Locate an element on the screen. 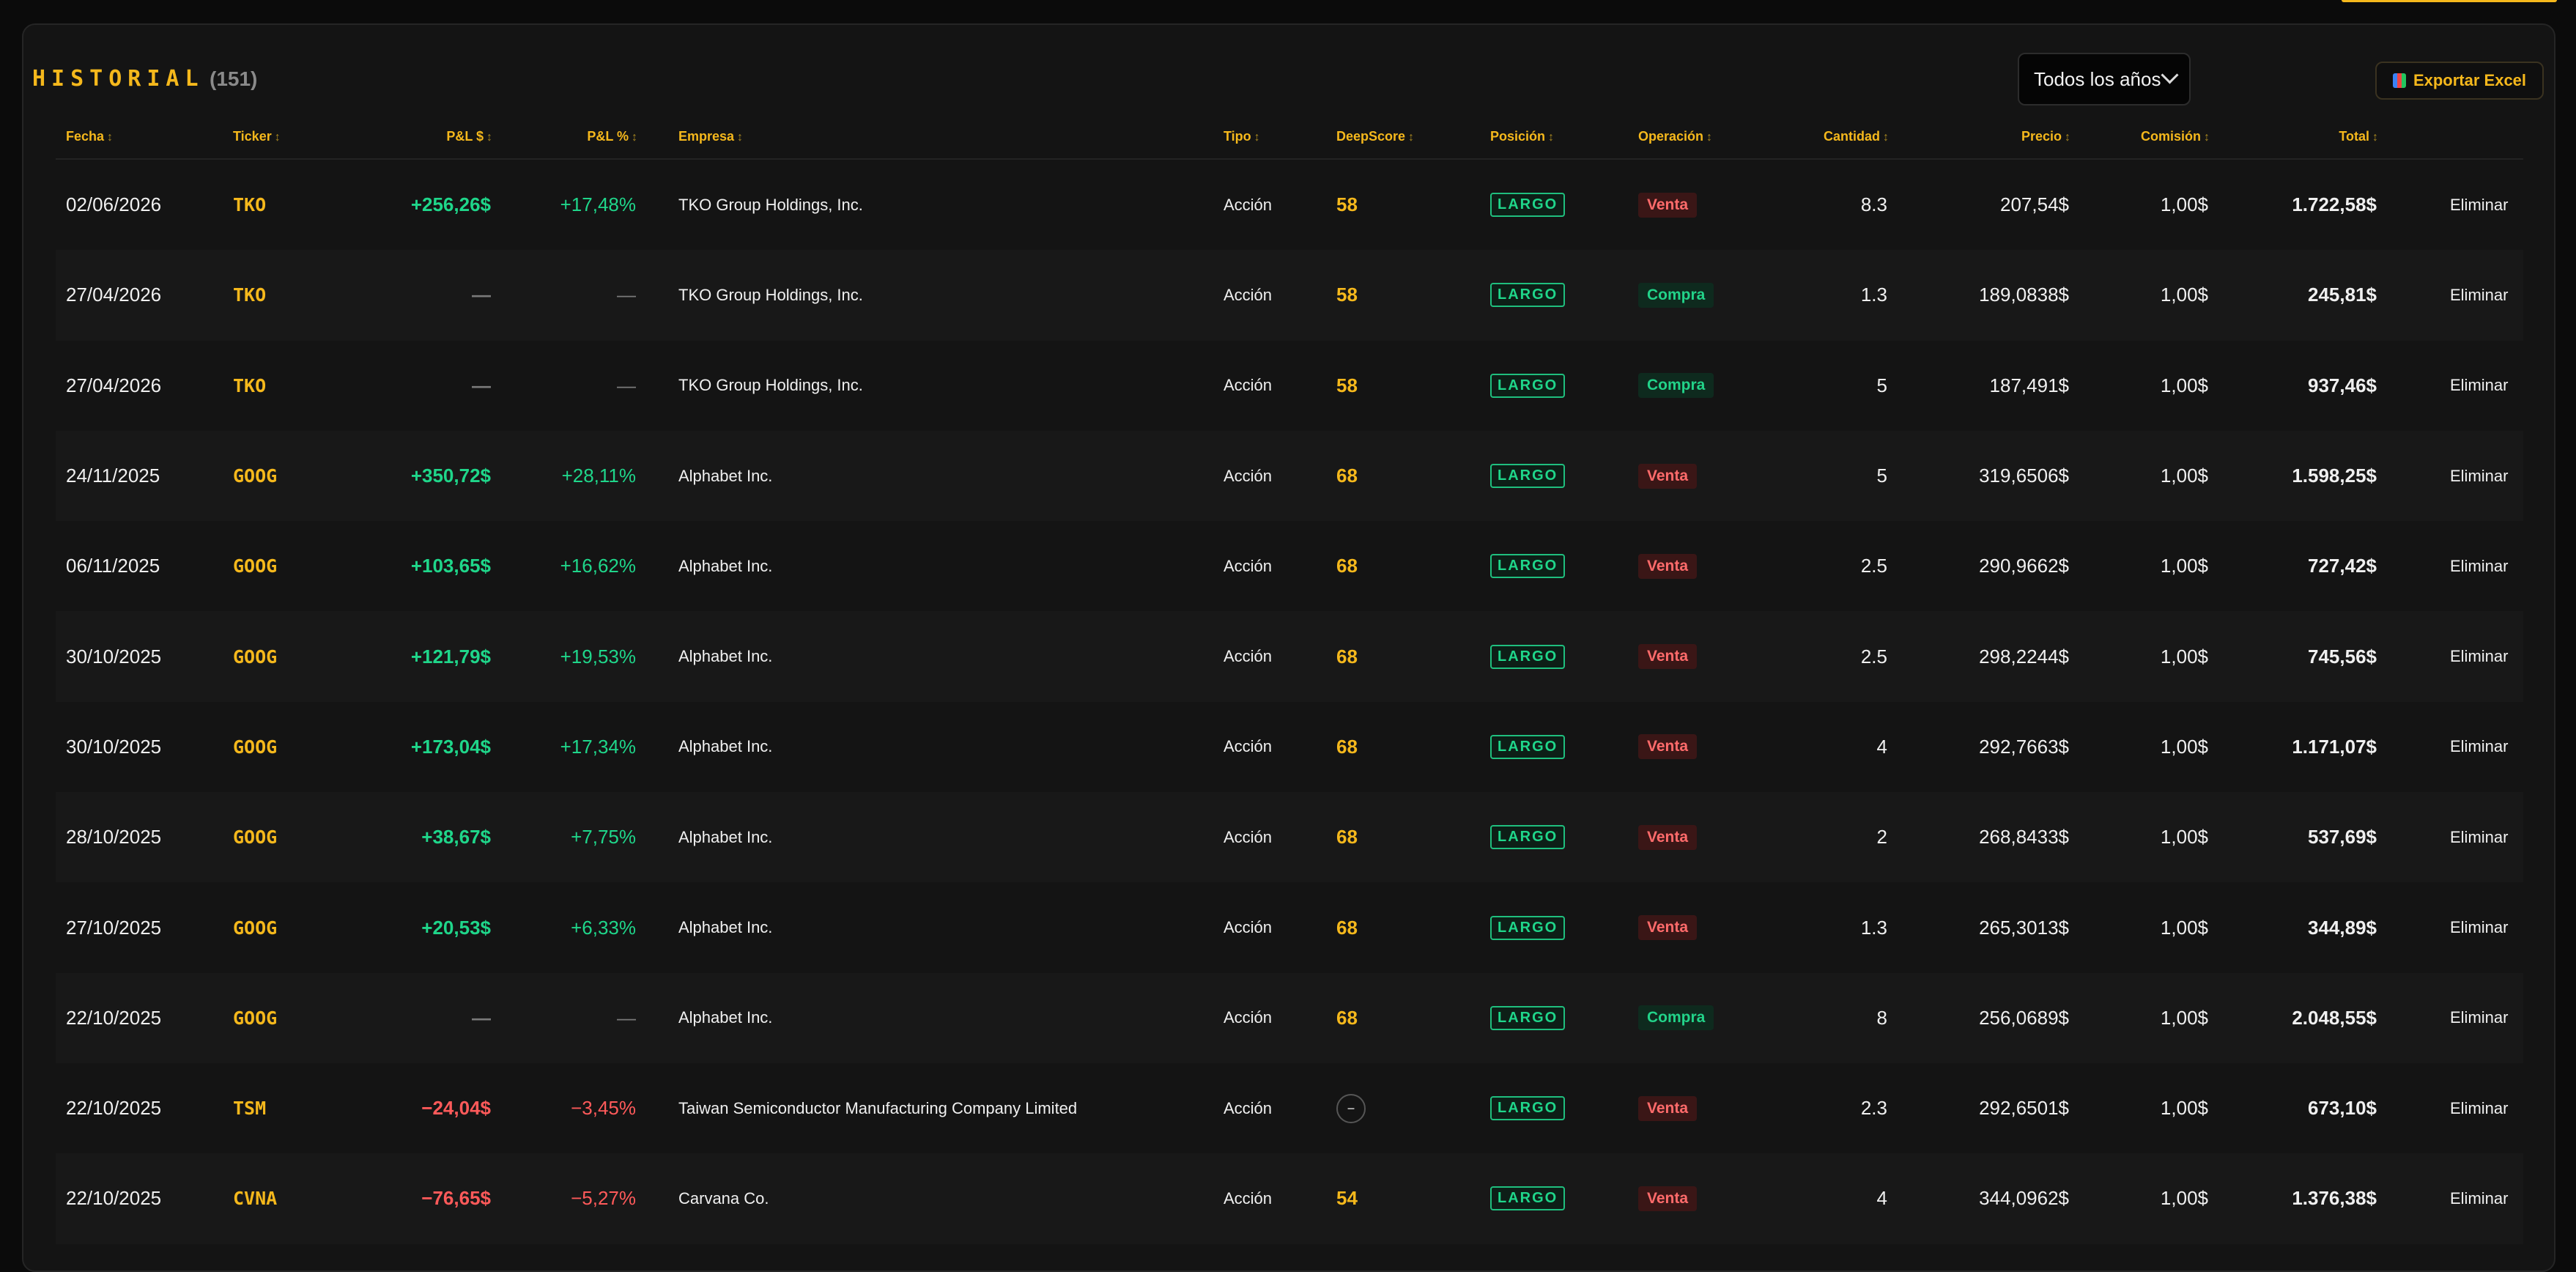 This screenshot has width=2576, height=1272. record-count: (151) is located at coordinates (234, 78).